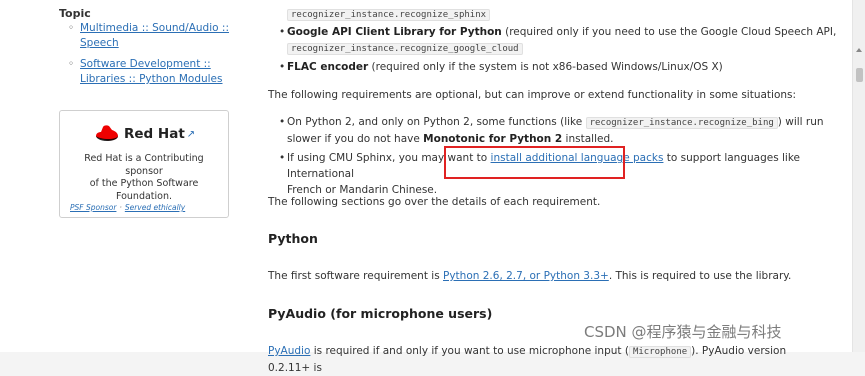 Image resolution: width=865 pixels, height=376 pixels. Describe the element at coordinates (681, 123) in the screenshot. I see `code-snippet: recognizer_instance.recognize_bing` at that location.